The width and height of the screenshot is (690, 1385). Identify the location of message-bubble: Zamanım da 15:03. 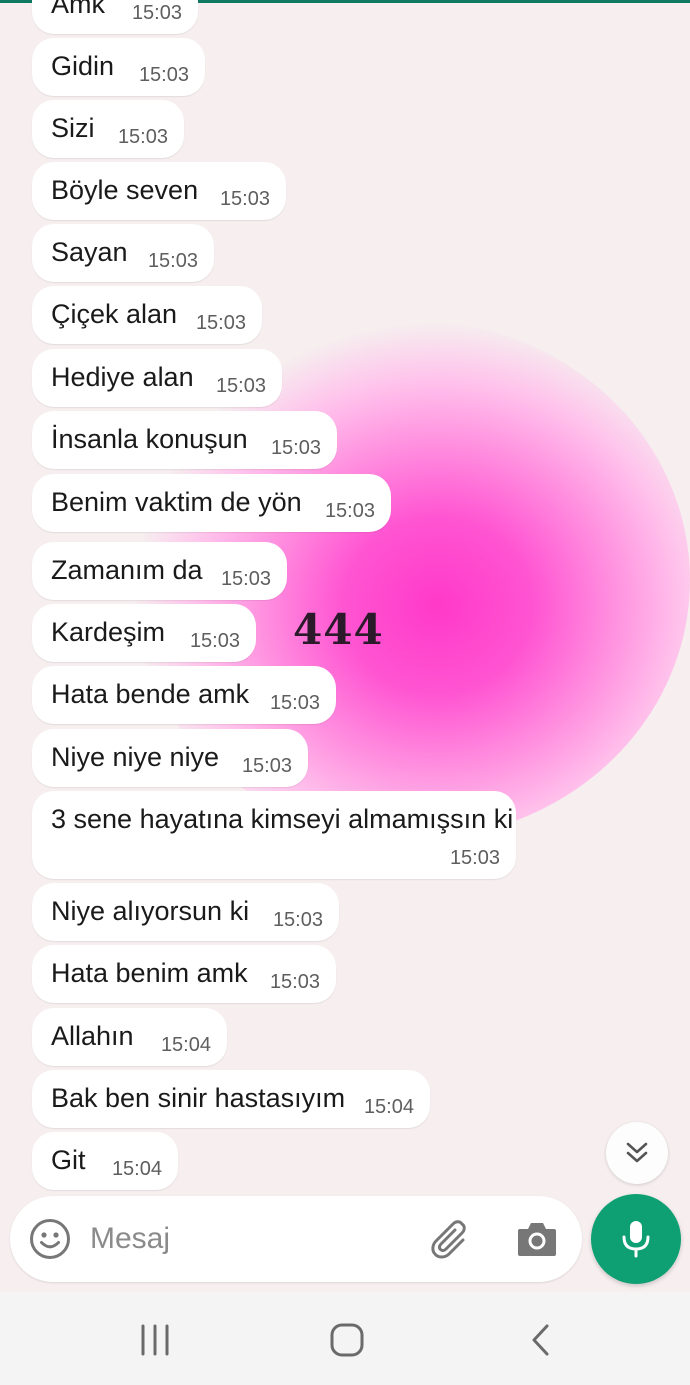
(159, 571).